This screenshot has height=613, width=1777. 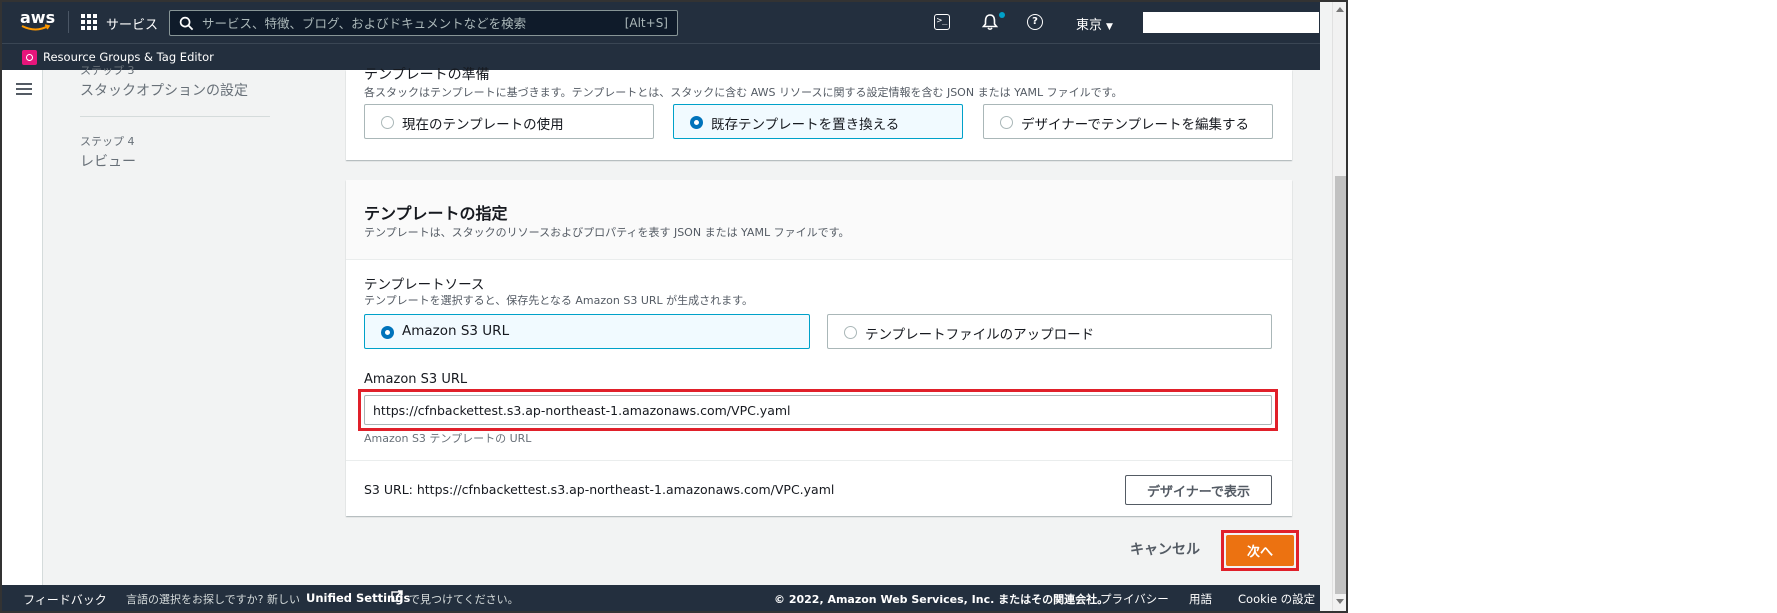 What do you see at coordinates (819, 460) in the screenshot?
I see `divider` at bounding box center [819, 460].